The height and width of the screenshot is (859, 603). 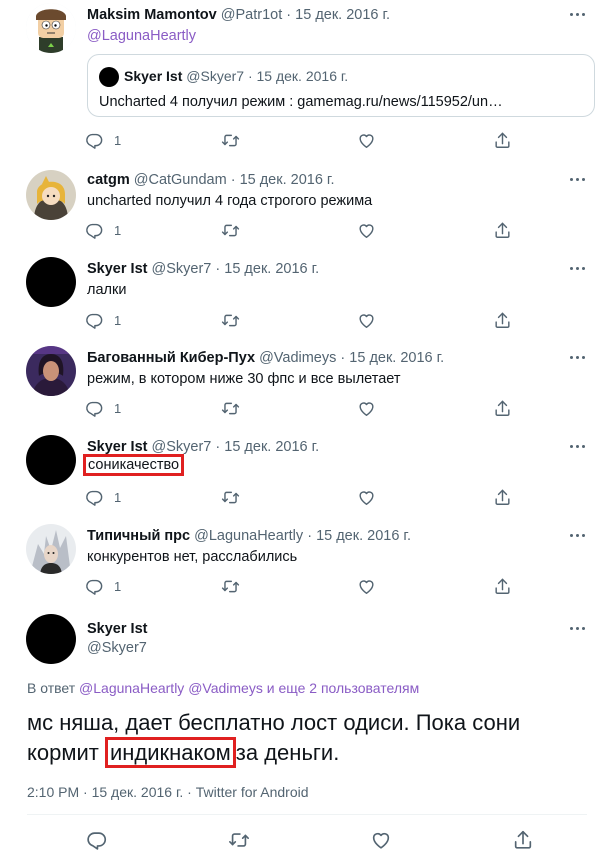 What do you see at coordinates (138, 536) in the screenshot?
I see `author-name: Типичный прс` at bounding box center [138, 536].